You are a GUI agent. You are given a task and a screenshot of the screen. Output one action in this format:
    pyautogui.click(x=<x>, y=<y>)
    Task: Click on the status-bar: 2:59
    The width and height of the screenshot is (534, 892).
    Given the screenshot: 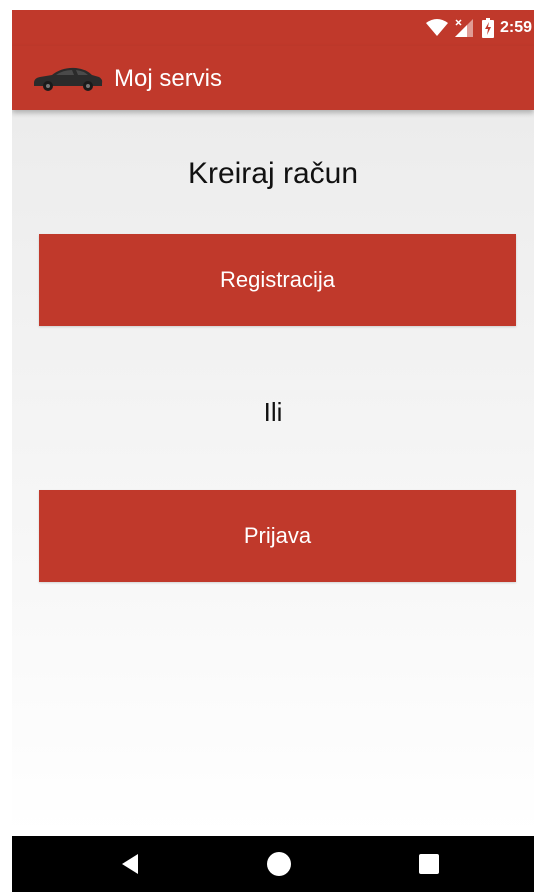 What is the action you would take?
    pyautogui.click(x=273, y=28)
    